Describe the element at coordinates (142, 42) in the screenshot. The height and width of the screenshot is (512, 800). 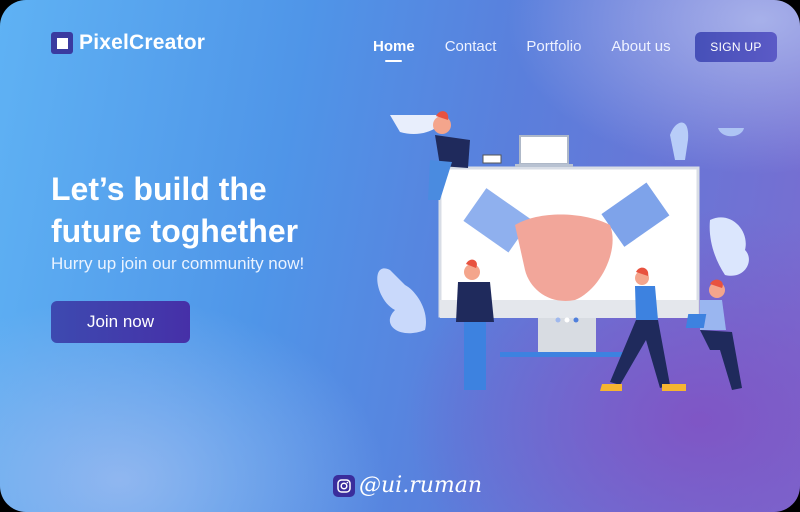
I see `brand-name: PixelCreator` at that location.